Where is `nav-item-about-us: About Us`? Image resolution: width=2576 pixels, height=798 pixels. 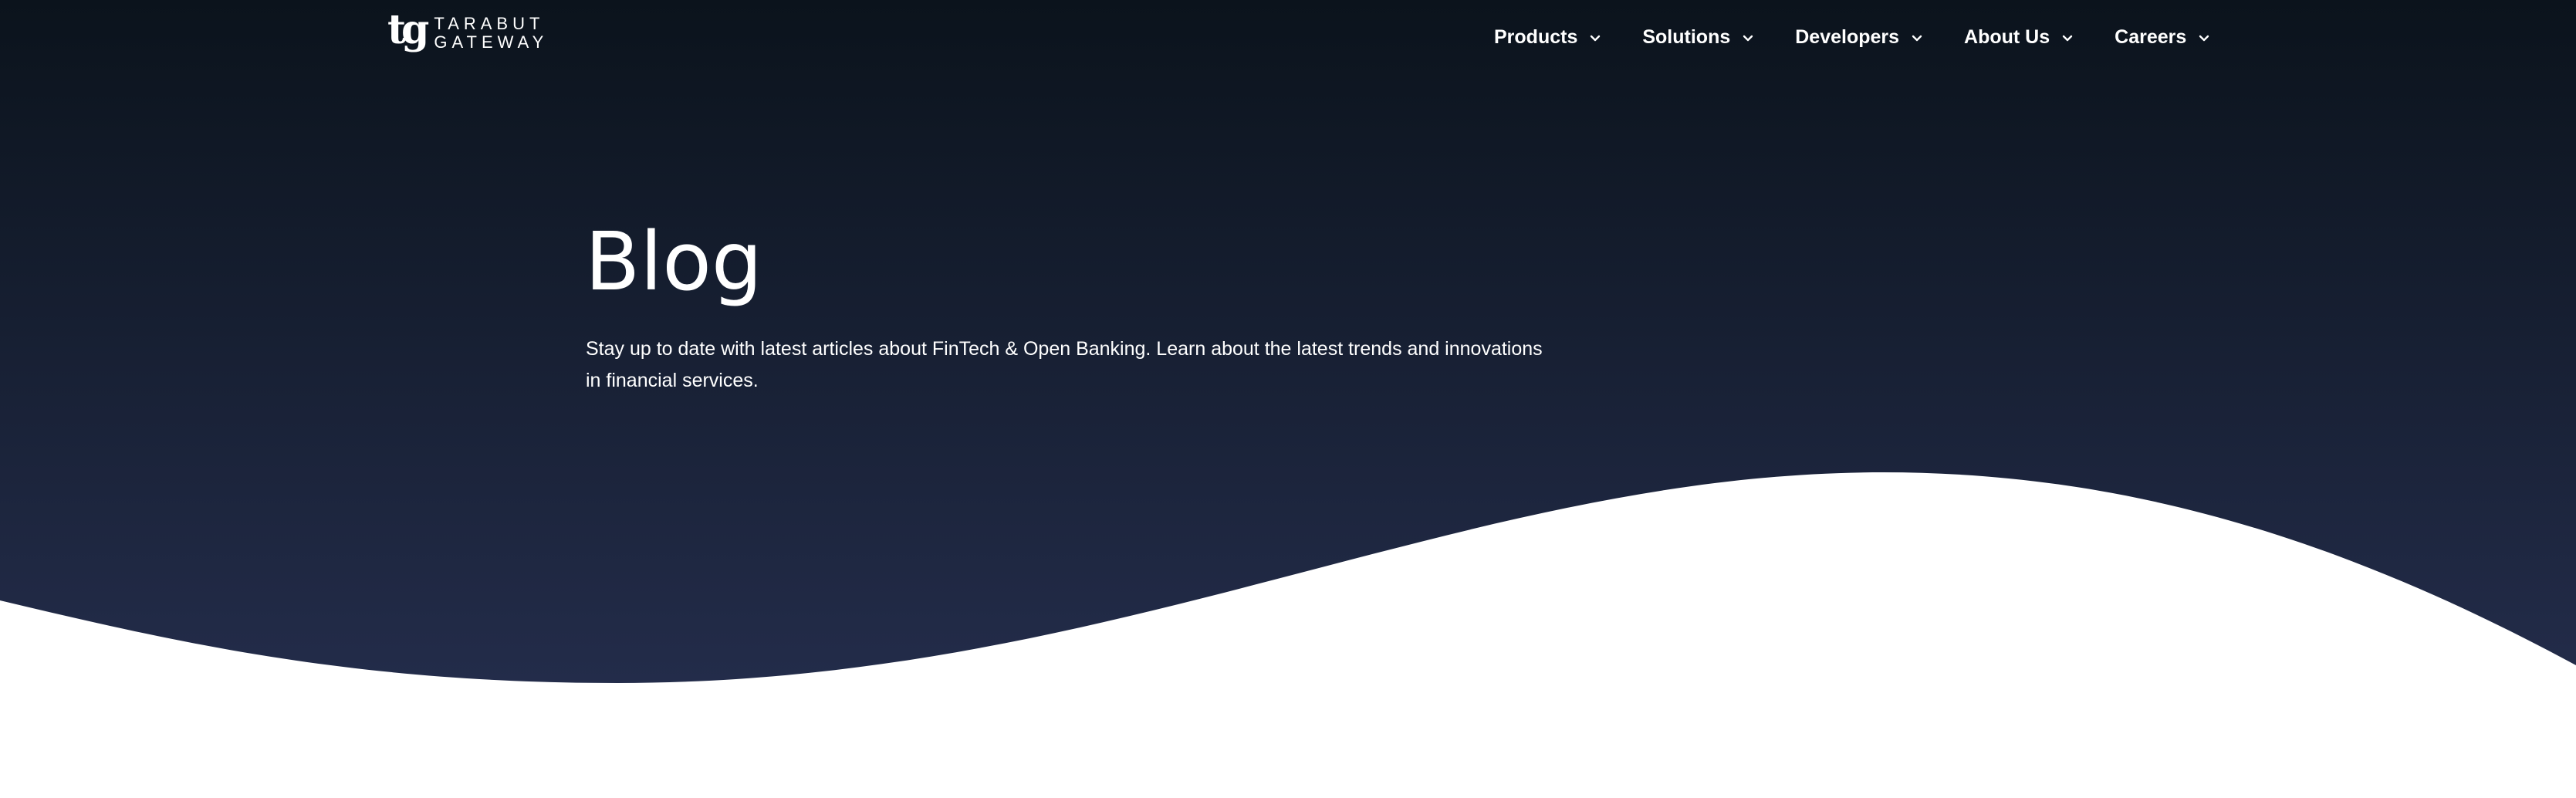 nav-item-about-us: About Us is located at coordinates (2019, 37).